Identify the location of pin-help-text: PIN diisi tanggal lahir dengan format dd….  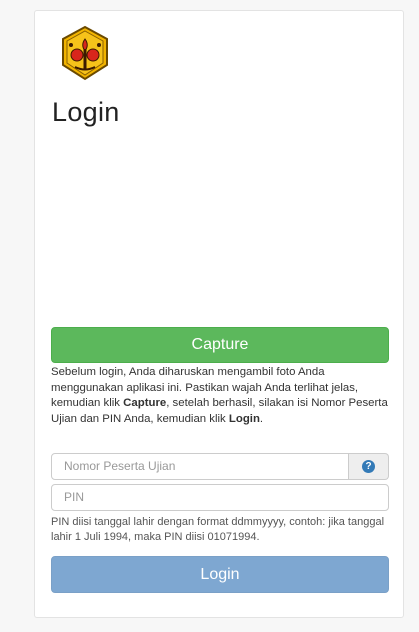
(218, 529).